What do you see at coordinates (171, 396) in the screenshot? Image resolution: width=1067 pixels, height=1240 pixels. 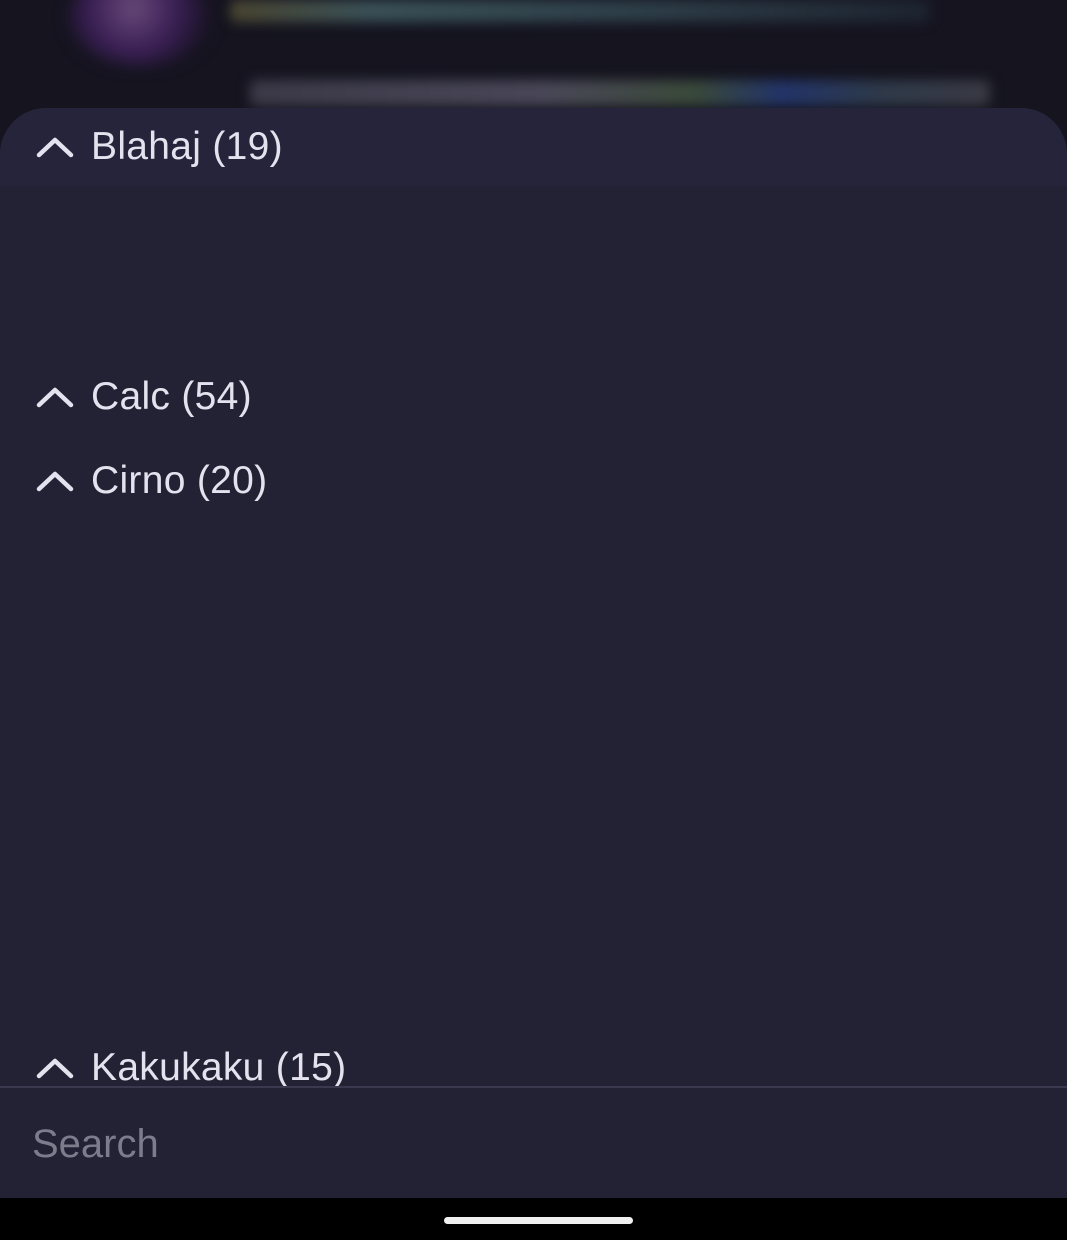 I see `group-label: Calc (54)` at bounding box center [171, 396].